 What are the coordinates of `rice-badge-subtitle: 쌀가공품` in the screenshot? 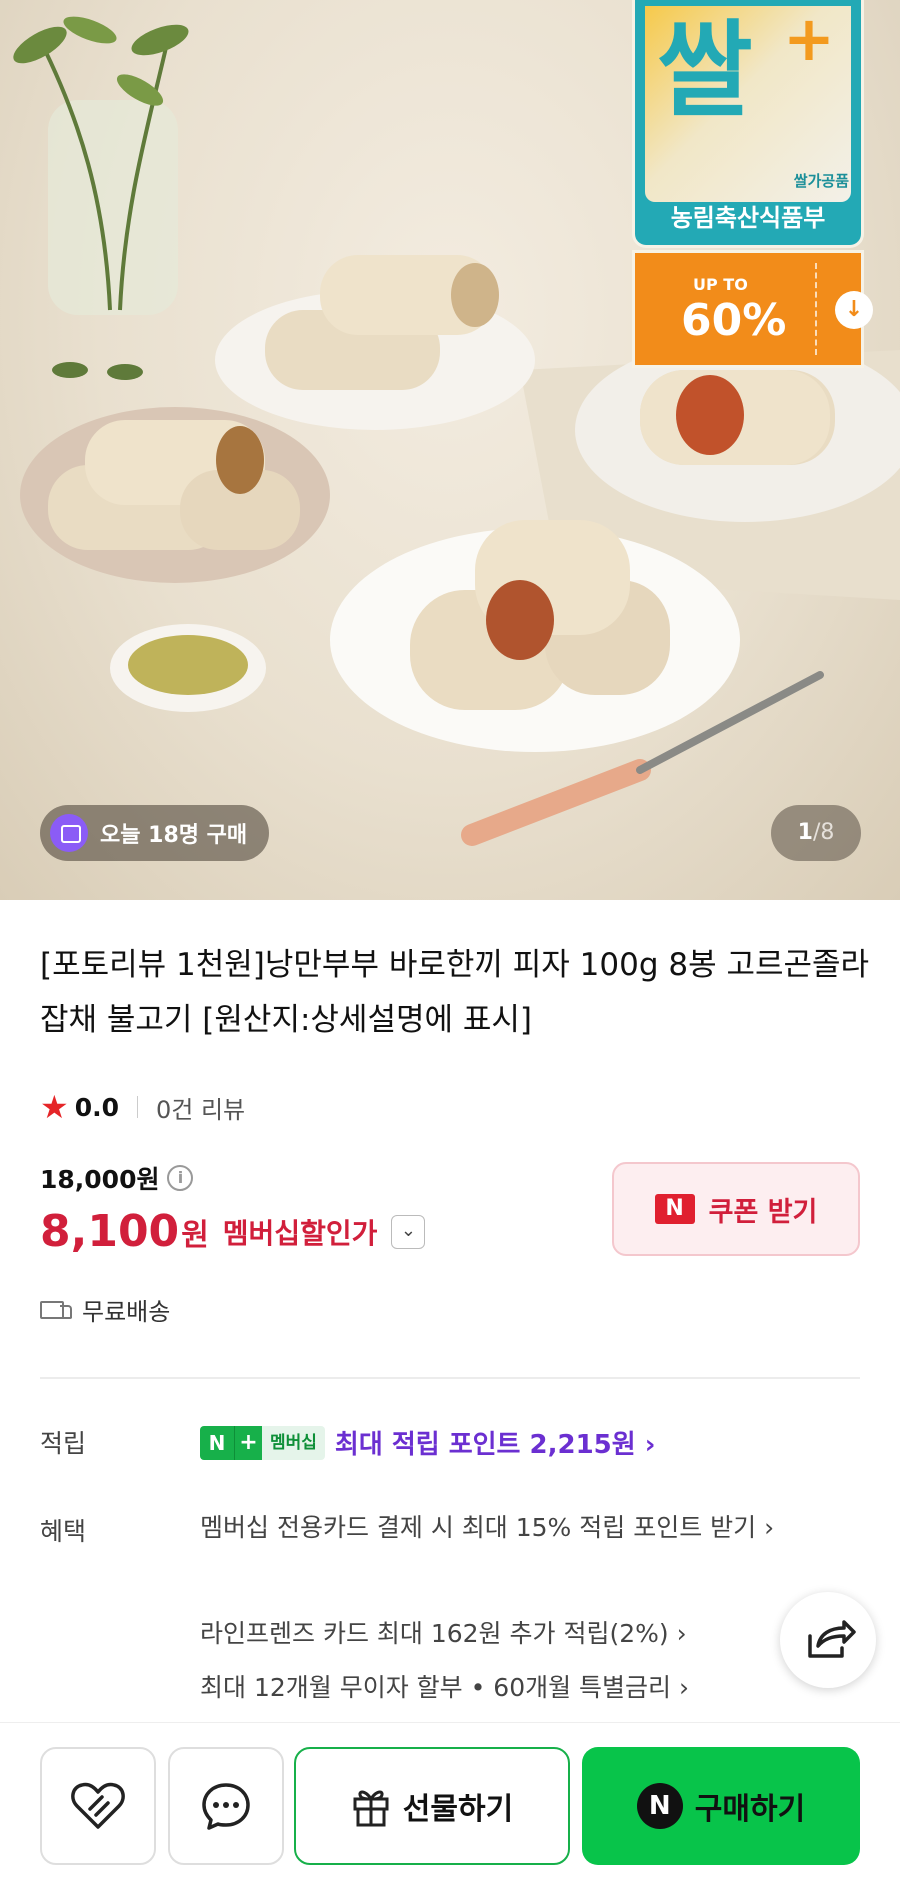 It's located at (821, 181).